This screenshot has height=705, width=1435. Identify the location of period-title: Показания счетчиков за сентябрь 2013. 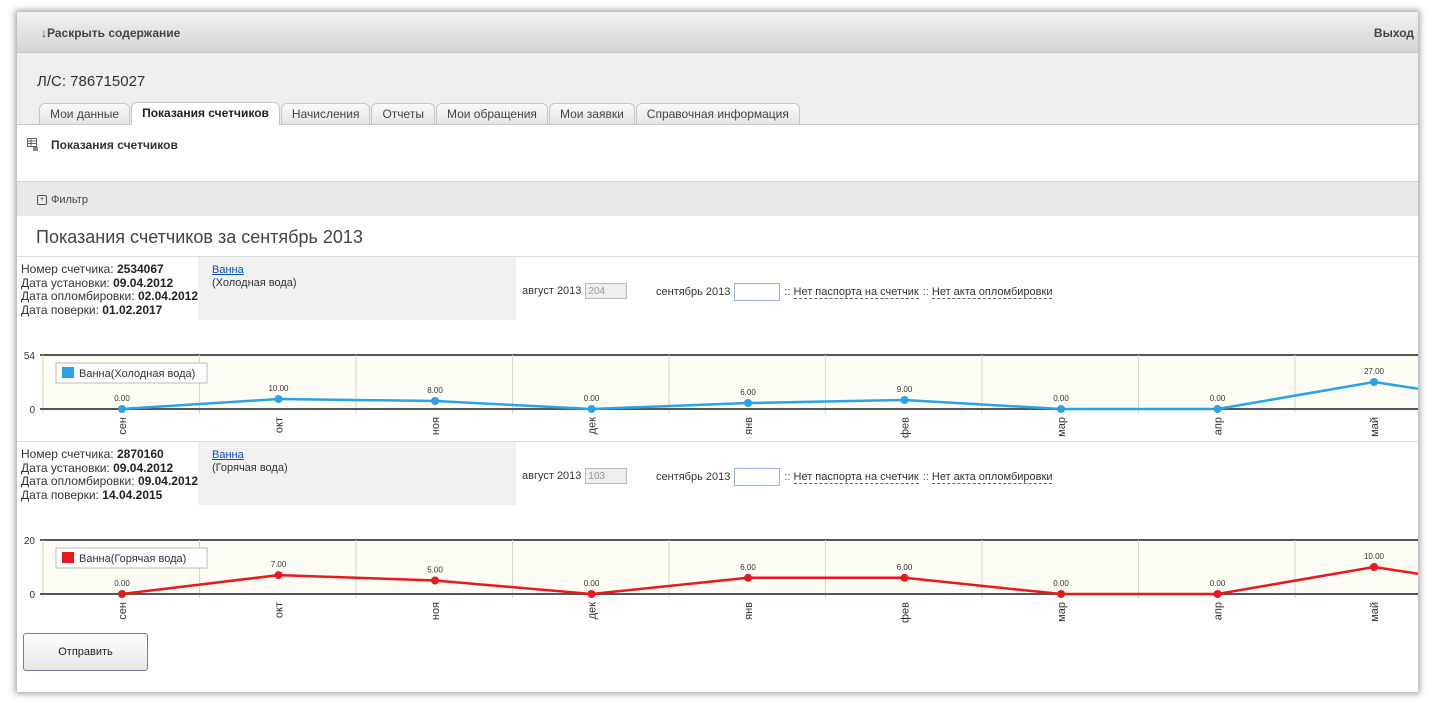
(199, 237).